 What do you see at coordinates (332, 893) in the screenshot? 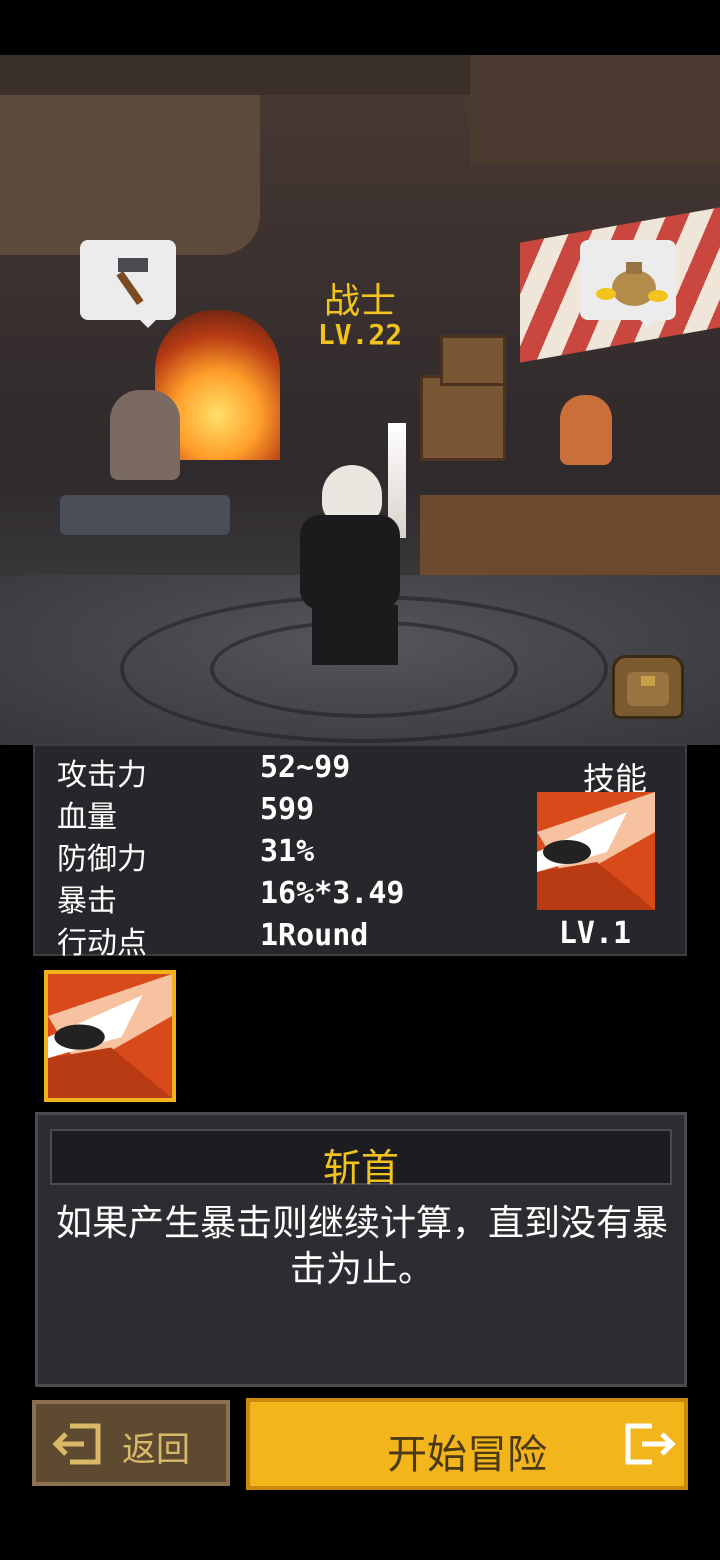
I see `stat-value-crit: 16%*3.49` at bounding box center [332, 893].